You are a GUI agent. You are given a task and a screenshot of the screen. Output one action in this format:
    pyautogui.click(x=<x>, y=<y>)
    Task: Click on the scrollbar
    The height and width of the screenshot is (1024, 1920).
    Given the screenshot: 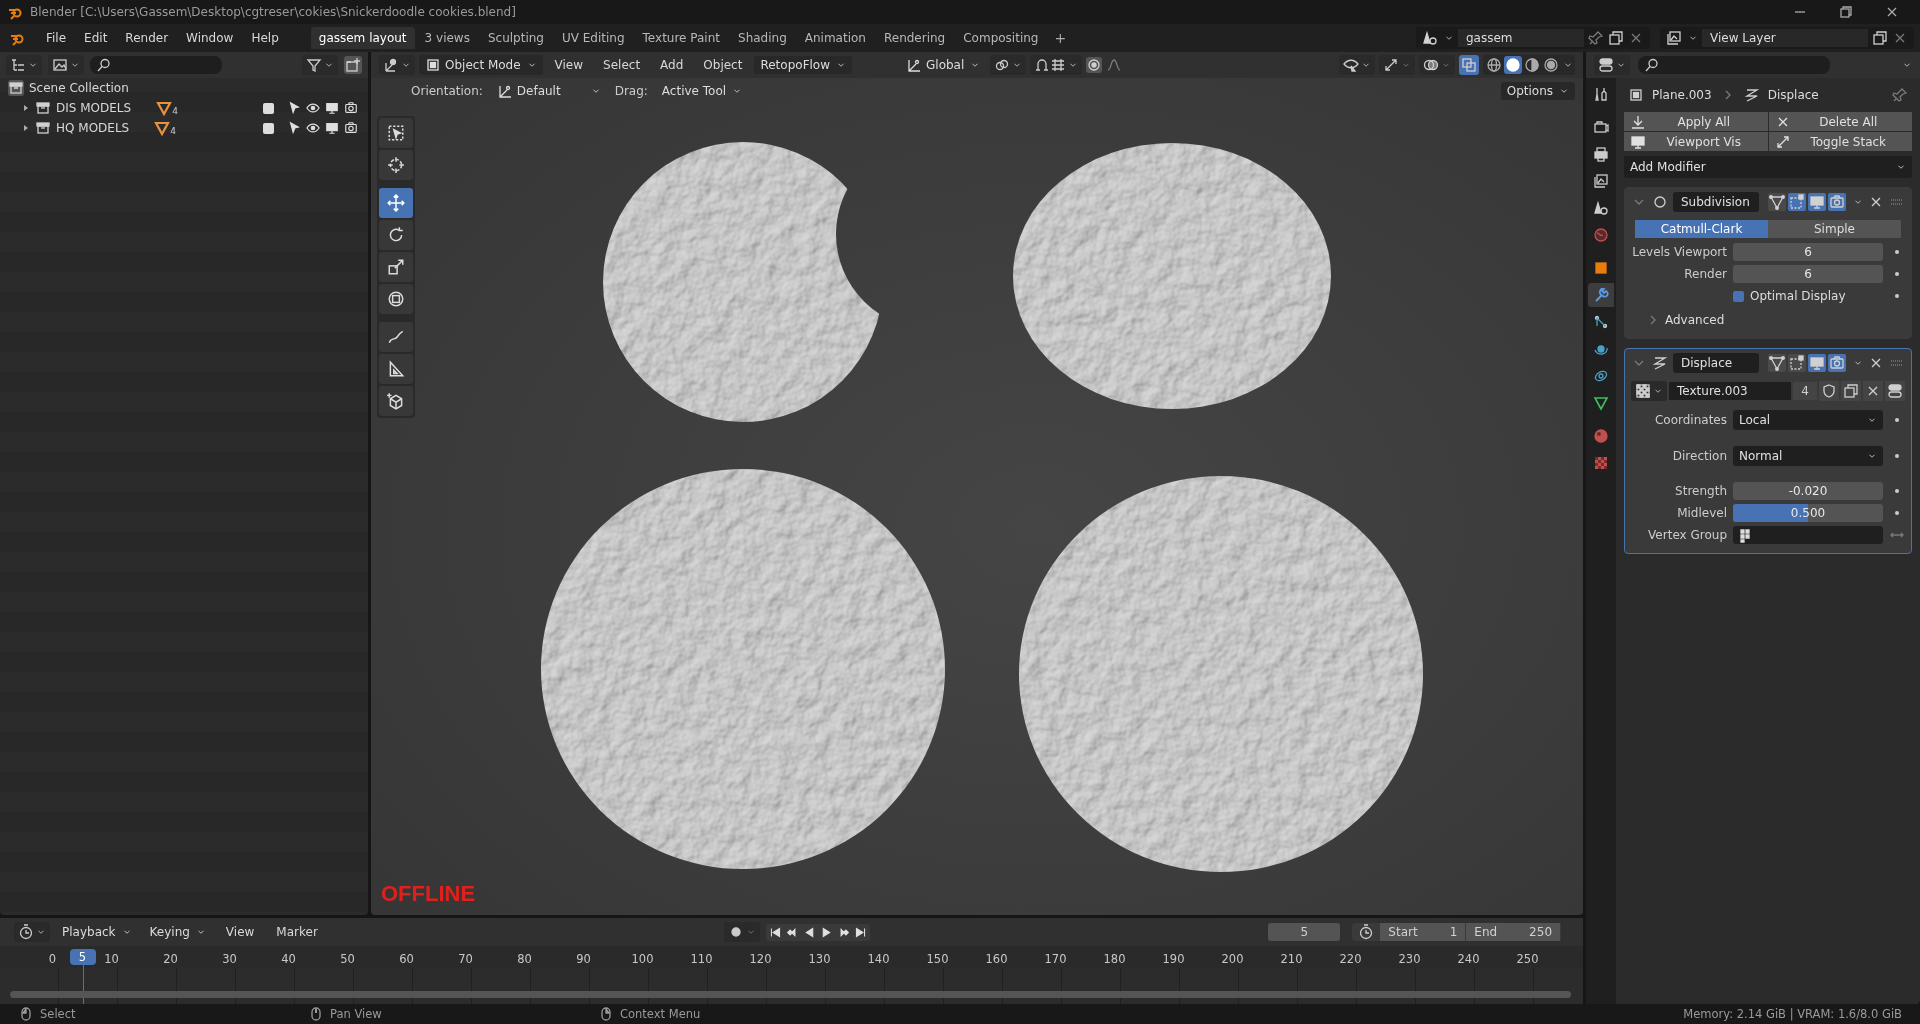 What is the action you would take?
    pyautogui.click(x=790, y=994)
    